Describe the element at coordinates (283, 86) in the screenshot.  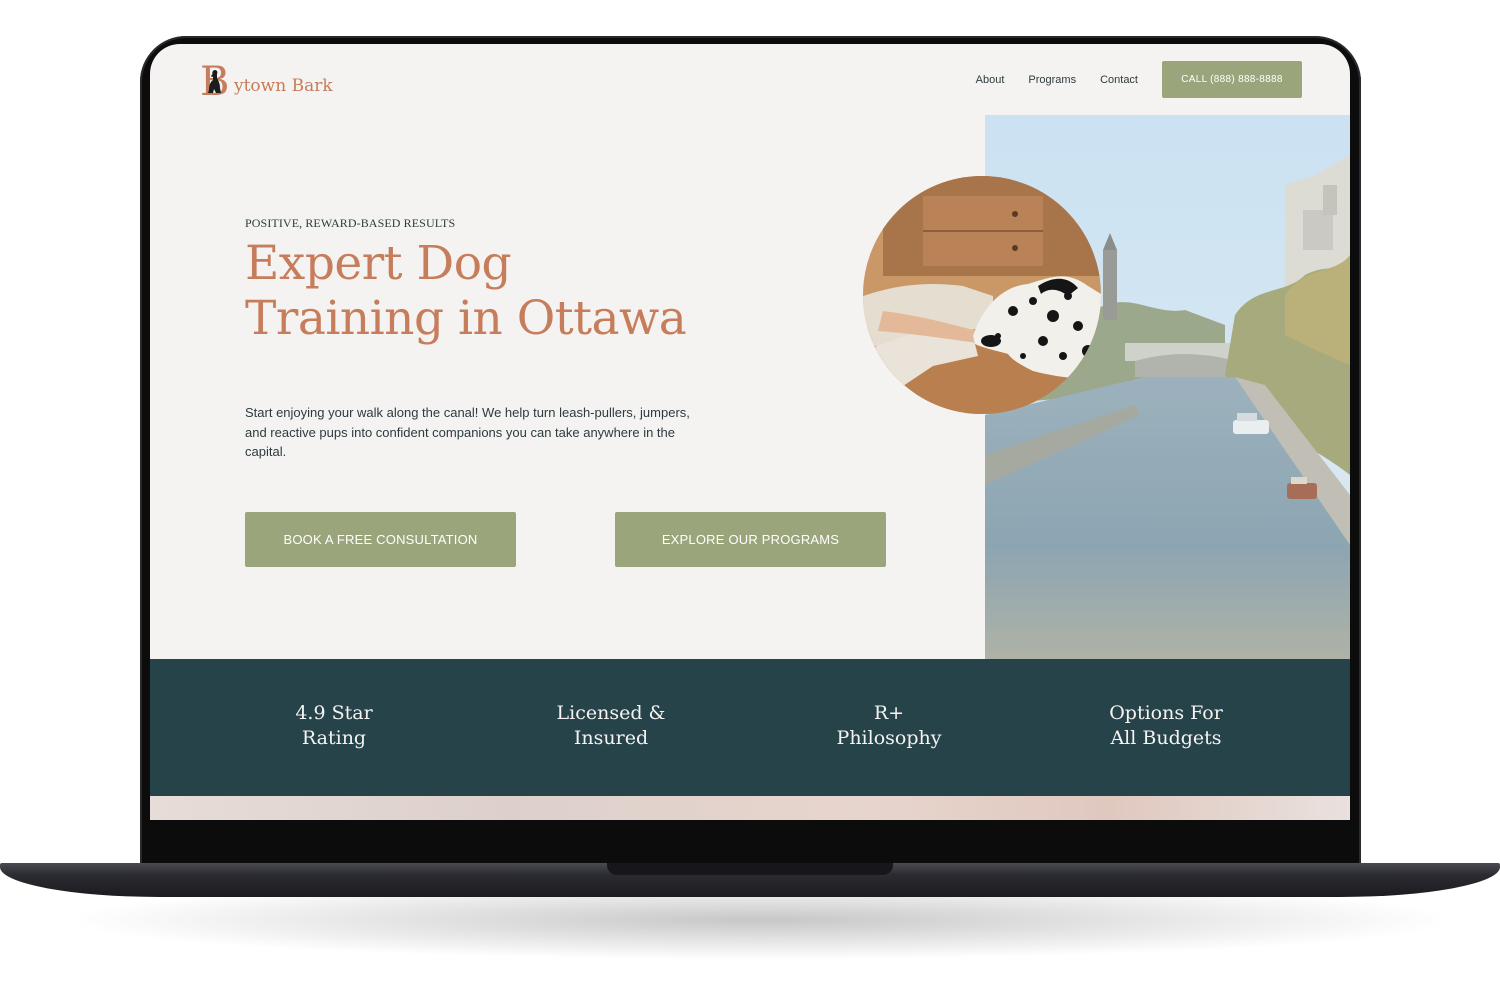
I see `logo-wordmark: ytown Bark` at that location.